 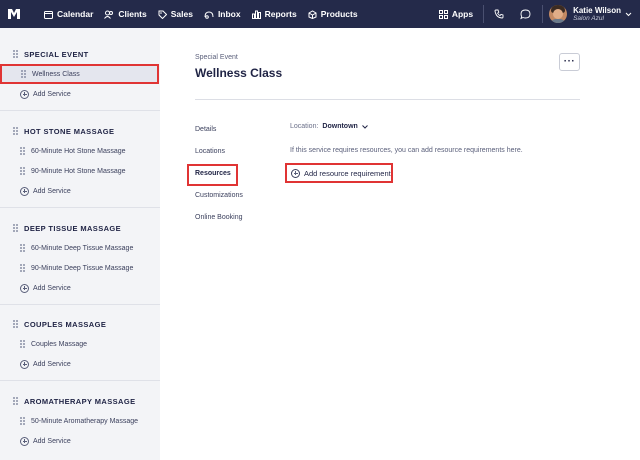 What do you see at coordinates (132, 14) in the screenshot?
I see `nav-clients-label: Clients` at bounding box center [132, 14].